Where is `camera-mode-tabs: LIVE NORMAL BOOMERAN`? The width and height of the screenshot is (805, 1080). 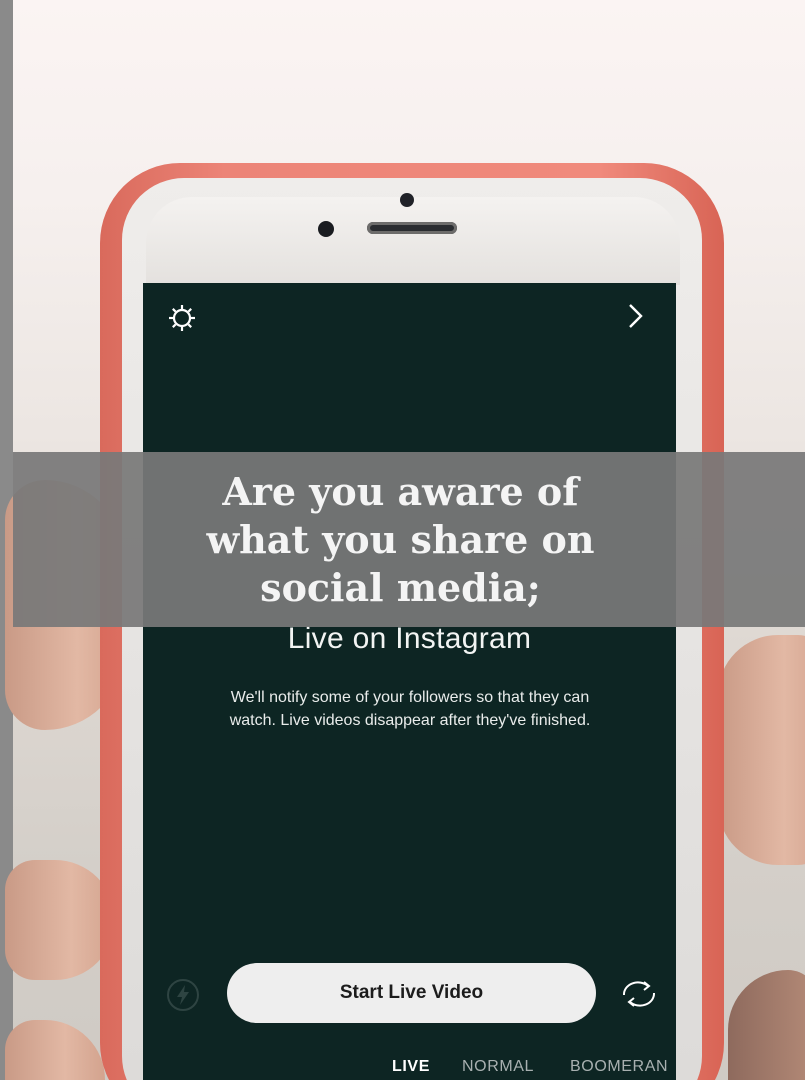
camera-mode-tabs: LIVE NORMAL BOOMERAN is located at coordinates (409, 1068).